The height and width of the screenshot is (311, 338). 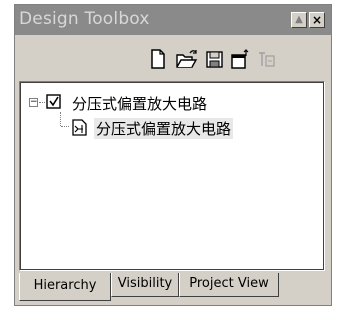 I want to click on tab-hierarchy: Hierarchy, so click(x=65, y=287).